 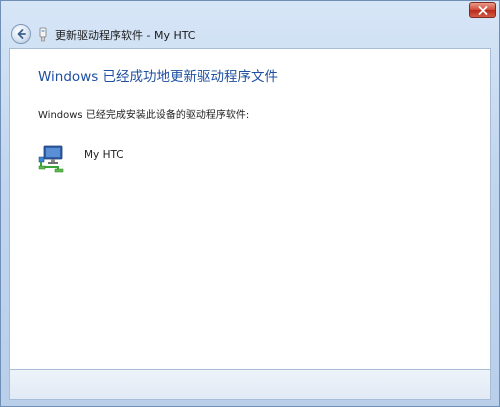 What do you see at coordinates (81, 159) in the screenshot?
I see `device-list-item: My HTC` at bounding box center [81, 159].